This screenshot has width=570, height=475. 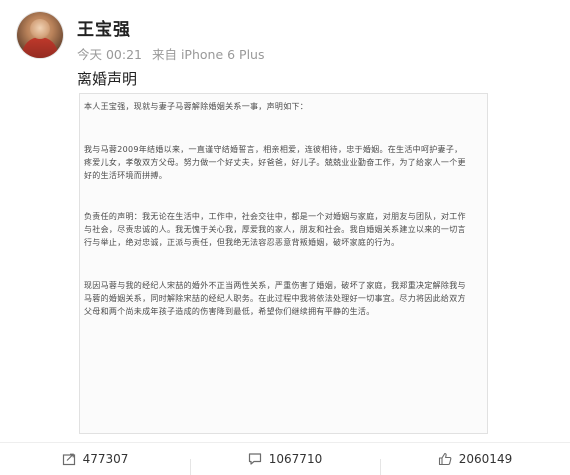 What do you see at coordinates (40, 47) in the screenshot?
I see `avatar-figure-body` at bounding box center [40, 47].